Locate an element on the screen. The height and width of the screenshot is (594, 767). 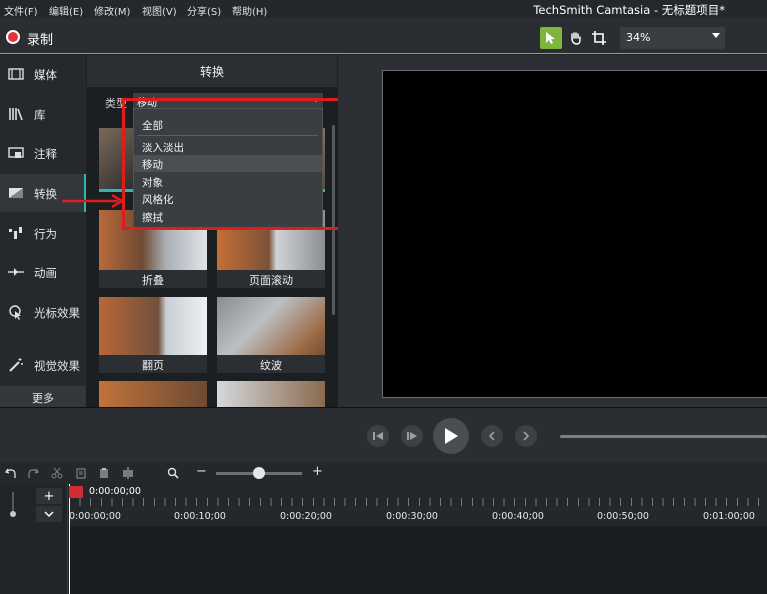
paste-button is located at coordinates (104, 473).